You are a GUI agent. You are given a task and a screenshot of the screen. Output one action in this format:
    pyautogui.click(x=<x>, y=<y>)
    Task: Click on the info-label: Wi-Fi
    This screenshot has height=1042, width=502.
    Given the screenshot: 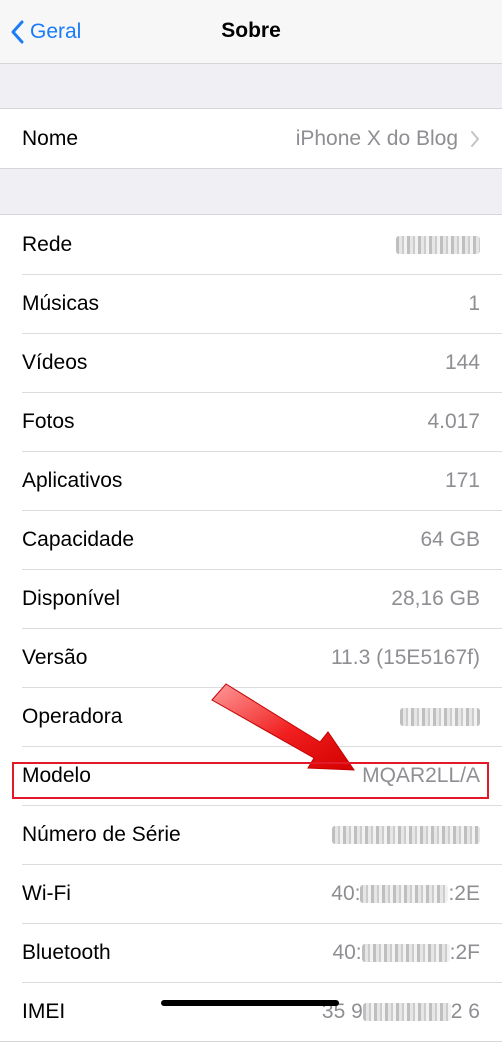 What is the action you would take?
    pyautogui.click(x=46, y=893)
    